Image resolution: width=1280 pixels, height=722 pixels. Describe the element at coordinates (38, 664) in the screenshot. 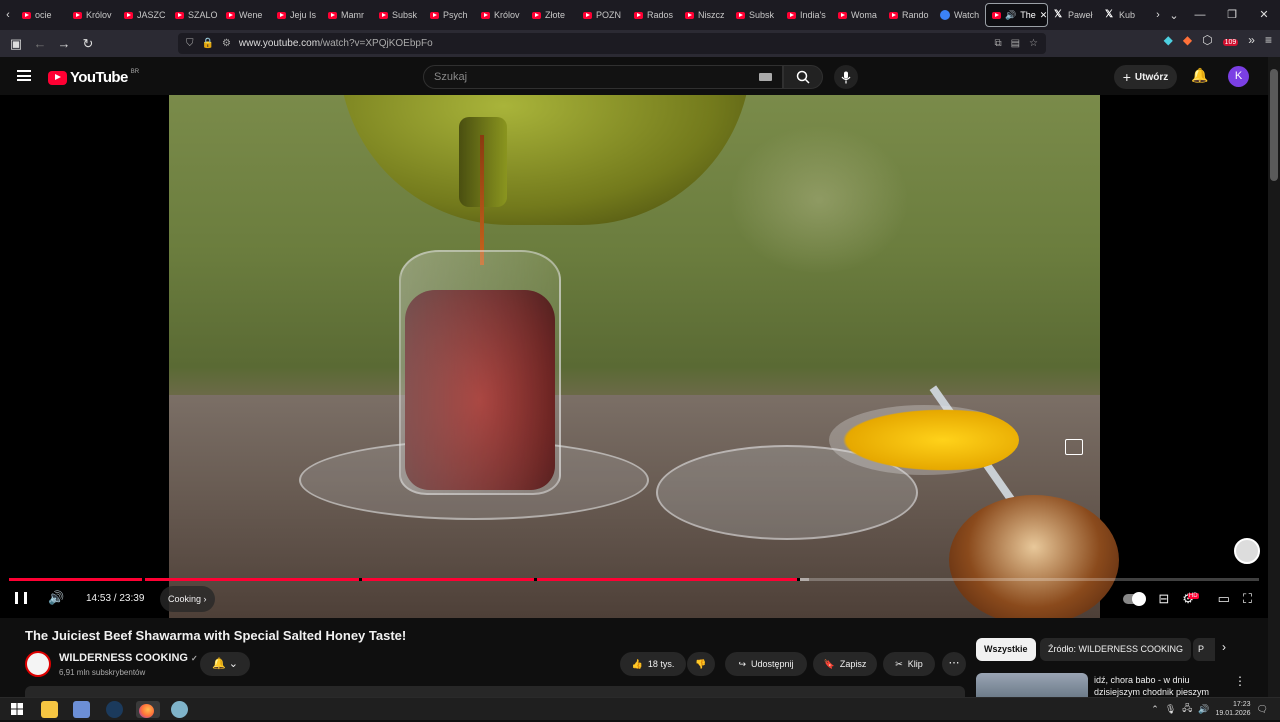

I see `channel-avatar` at that location.